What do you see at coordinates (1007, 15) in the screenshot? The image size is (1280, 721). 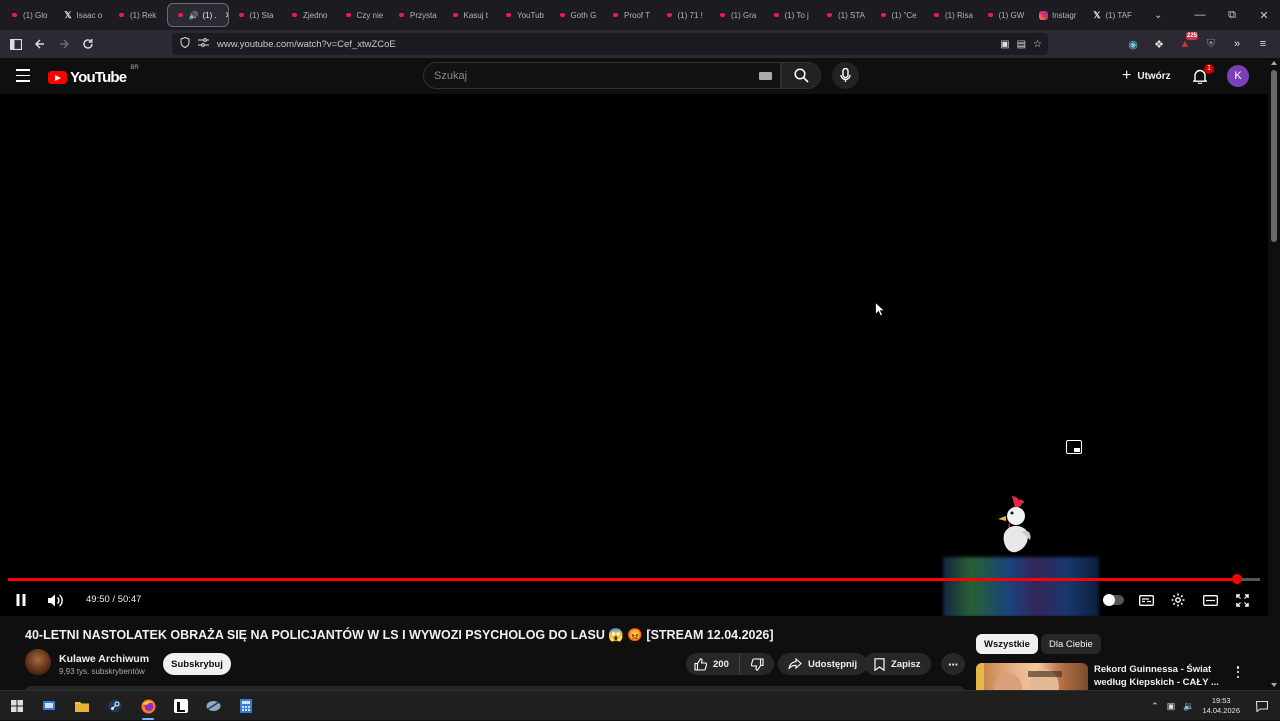 I see `browser-tab: (1) GW` at bounding box center [1007, 15].